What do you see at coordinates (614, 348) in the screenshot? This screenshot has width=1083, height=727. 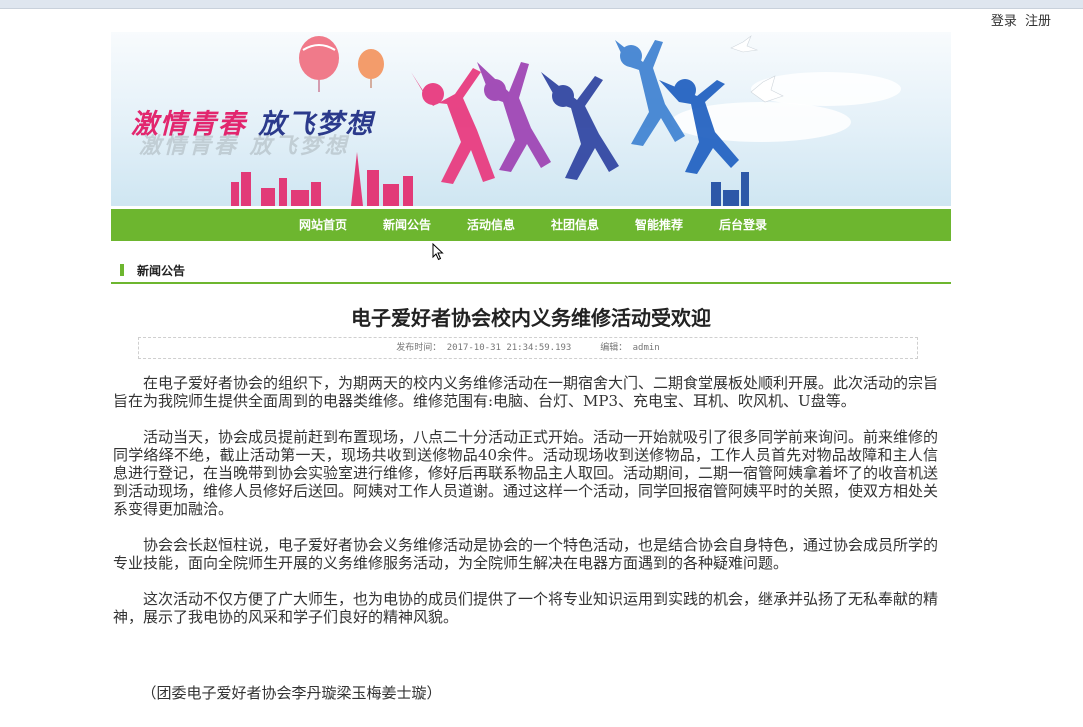 I see `editor-label: 编辑：` at bounding box center [614, 348].